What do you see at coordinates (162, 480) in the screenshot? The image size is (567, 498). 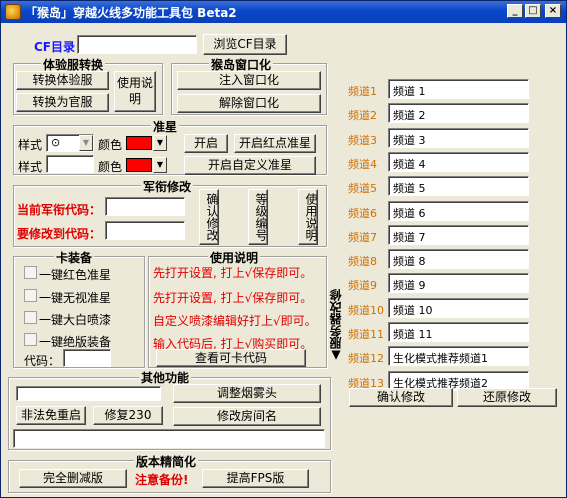 I see `backup-warning: 注意备份!` at bounding box center [162, 480].